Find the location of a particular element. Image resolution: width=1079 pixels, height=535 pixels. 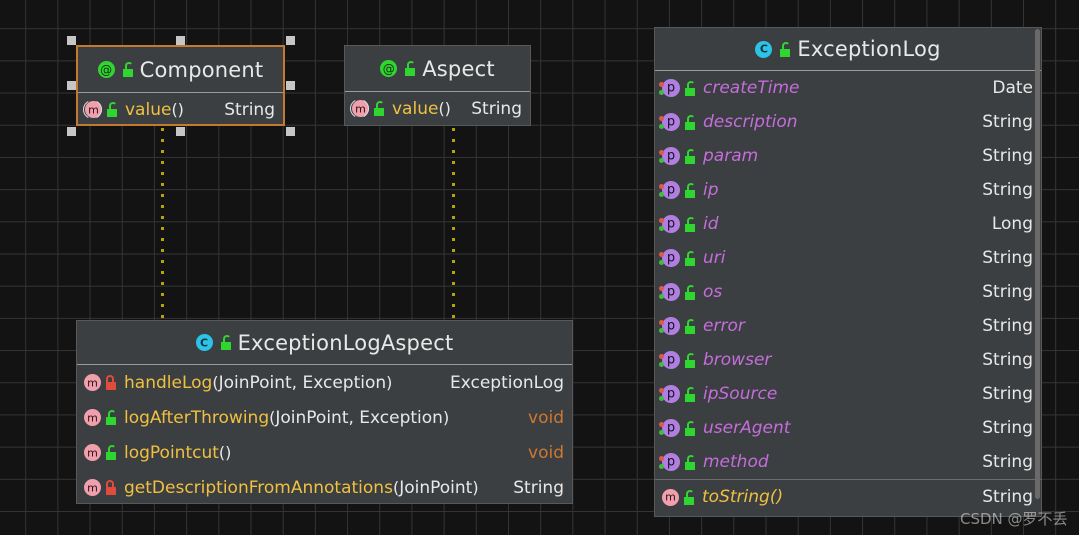

member-row: param String is located at coordinates (848, 156).